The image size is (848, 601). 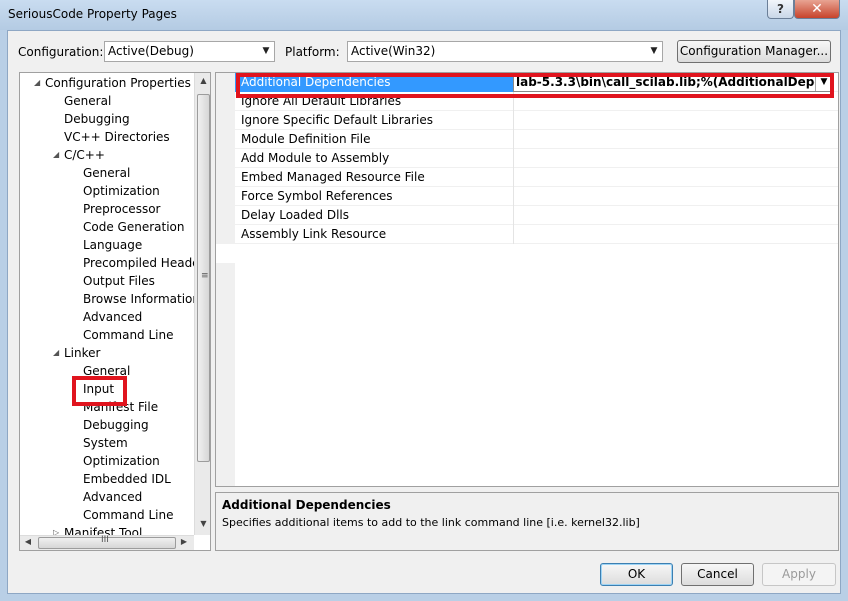 What do you see at coordinates (82, 353) in the screenshot?
I see `tree-item-linker: Linker` at bounding box center [82, 353].